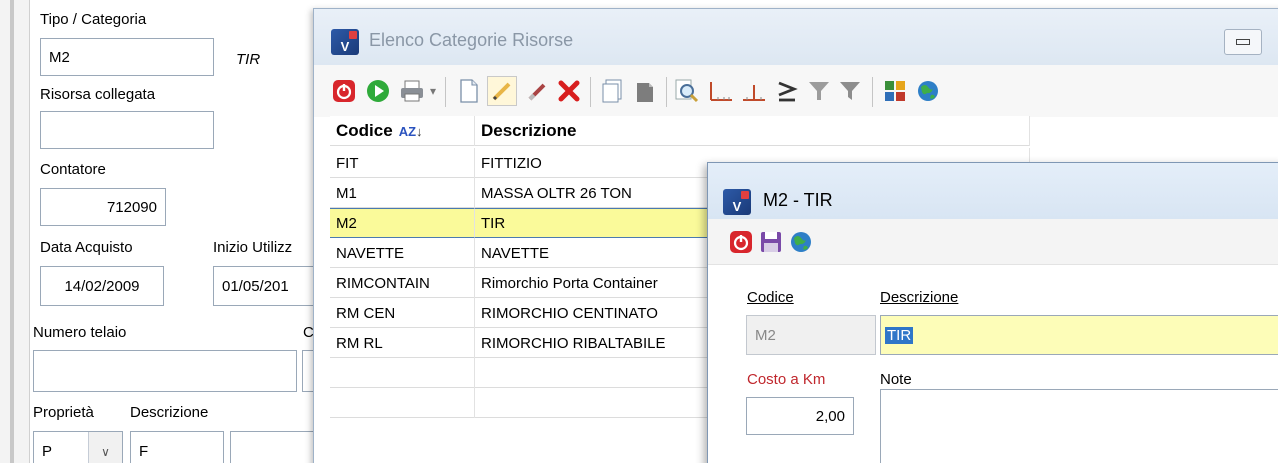  Describe the element at coordinates (402, 223) in the screenshot. I see `cell-codice: M2` at that location.